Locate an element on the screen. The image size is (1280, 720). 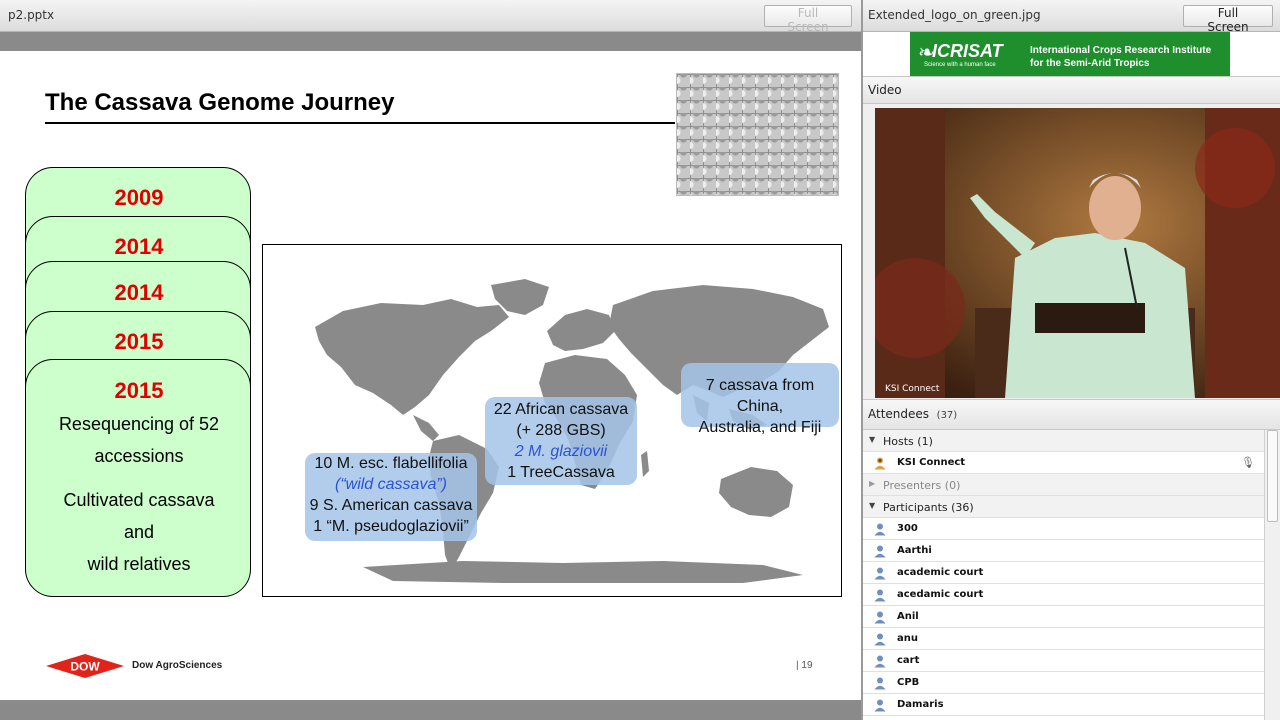
map-label-line: 9 S. American cassava is located at coordinates (391, 505).